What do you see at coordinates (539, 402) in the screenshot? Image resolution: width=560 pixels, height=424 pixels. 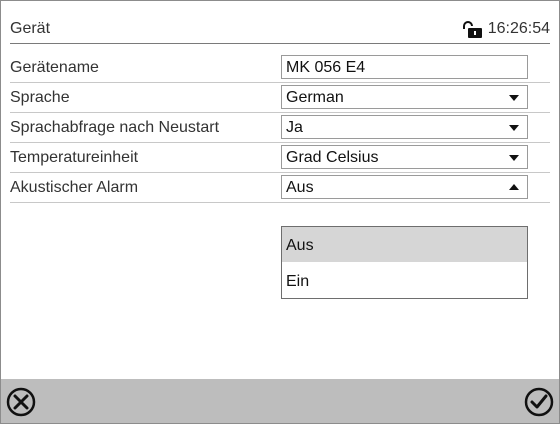 I see `confirm-button` at bounding box center [539, 402].